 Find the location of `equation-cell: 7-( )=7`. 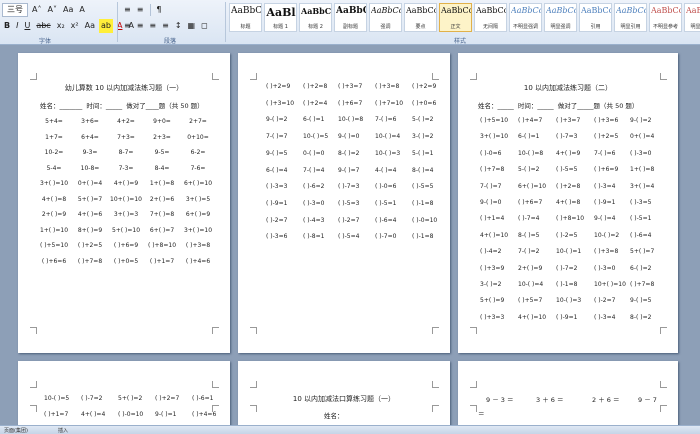

equation-cell: 7-( )=7 is located at coordinates (277, 137).